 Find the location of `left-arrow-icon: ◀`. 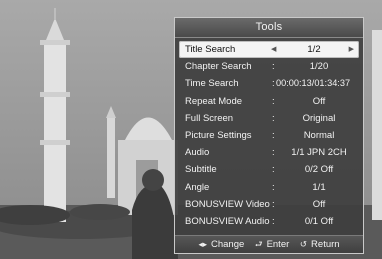

left-arrow-icon: ◀ is located at coordinates (273, 49).